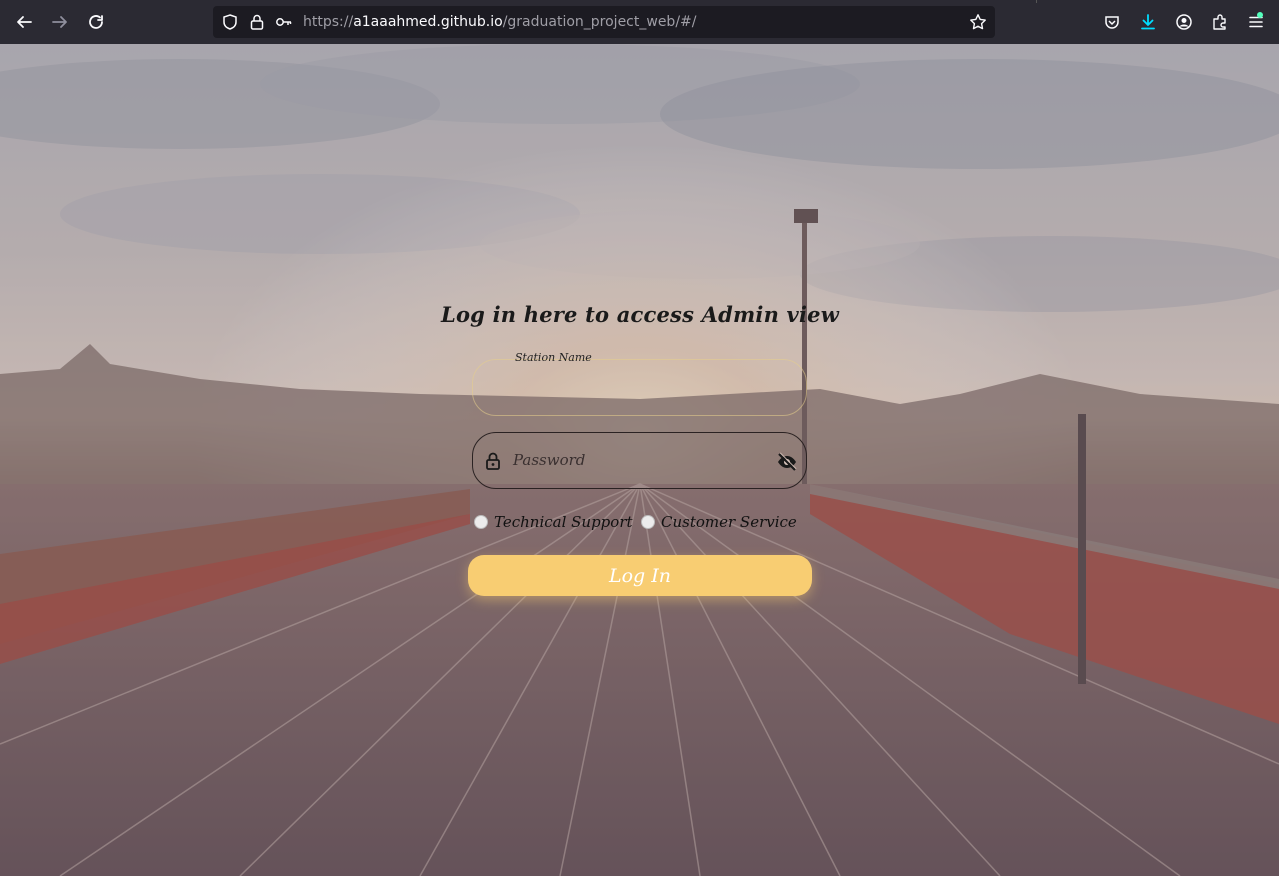 This screenshot has height=876, width=1279. I want to click on update-badge, so click(1260, 15).